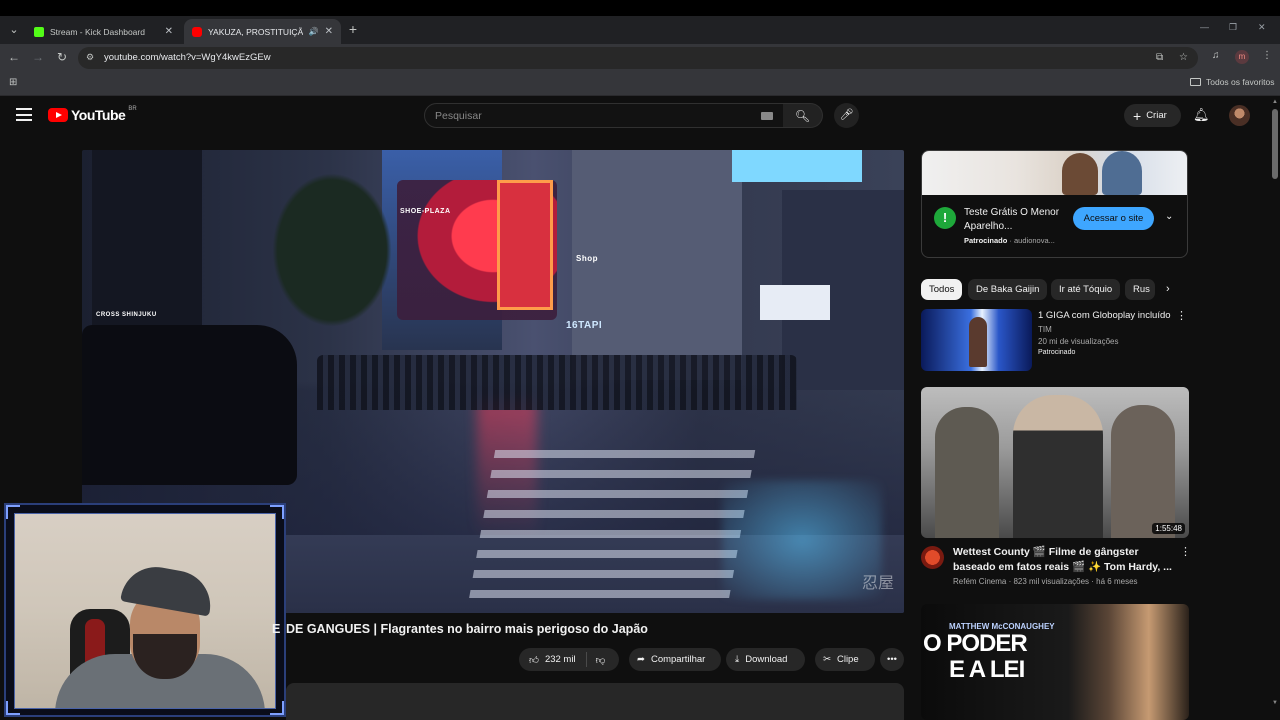  I want to click on channel-avatar, so click(932, 557).